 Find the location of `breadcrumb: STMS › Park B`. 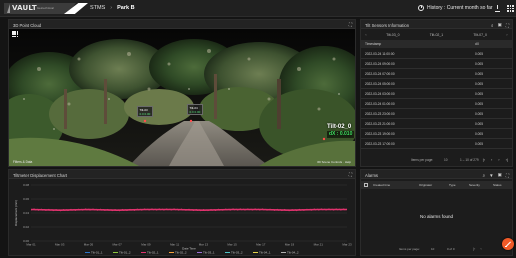

breadcrumb: STMS › Park B is located at coordinates (112, 8).